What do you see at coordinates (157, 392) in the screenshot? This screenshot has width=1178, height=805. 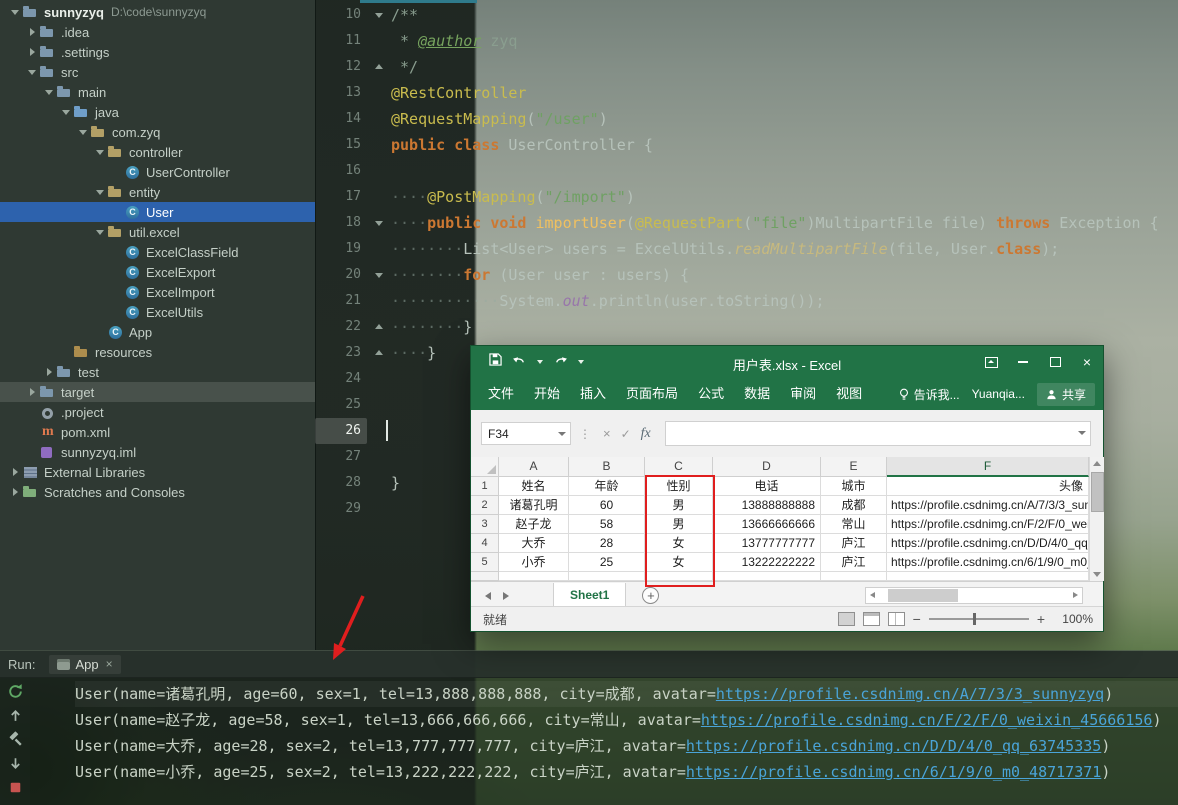 I see `tree-item-target: target` at bounding box center [157, 392].